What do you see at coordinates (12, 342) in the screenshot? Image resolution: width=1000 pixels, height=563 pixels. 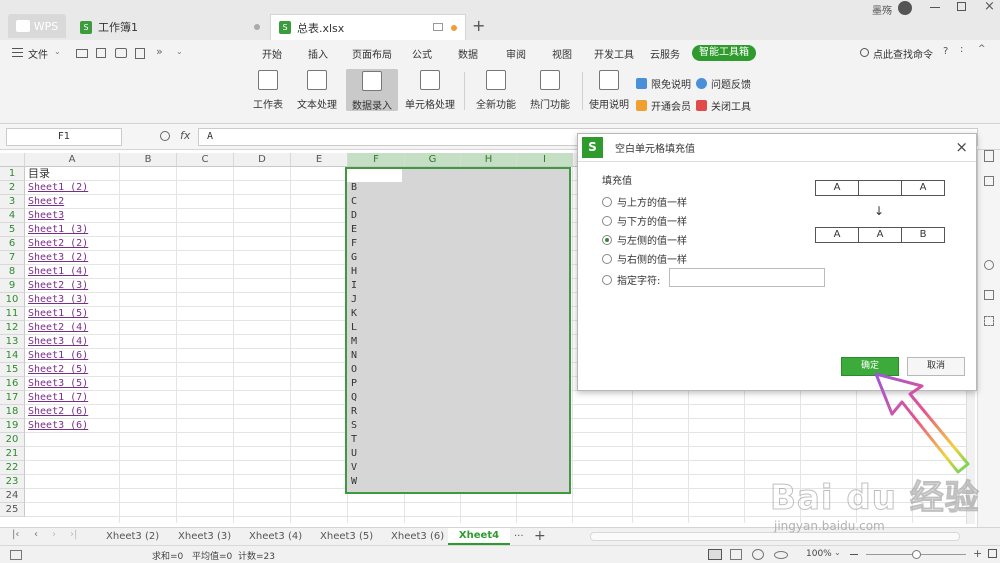 I see `row-header: 13` at bounding box center [12, 342].